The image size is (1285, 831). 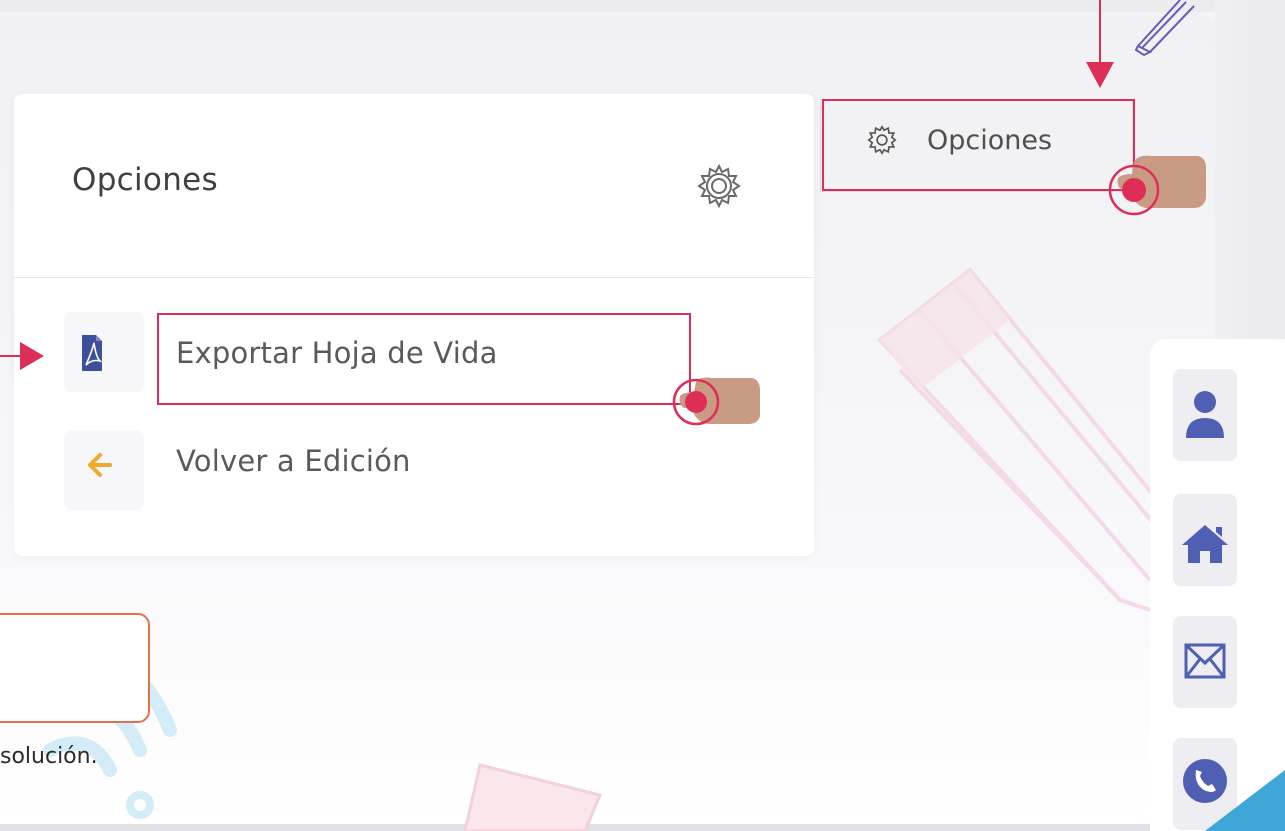 I want to click on tip-text: solución., so click(x=49, y=756).